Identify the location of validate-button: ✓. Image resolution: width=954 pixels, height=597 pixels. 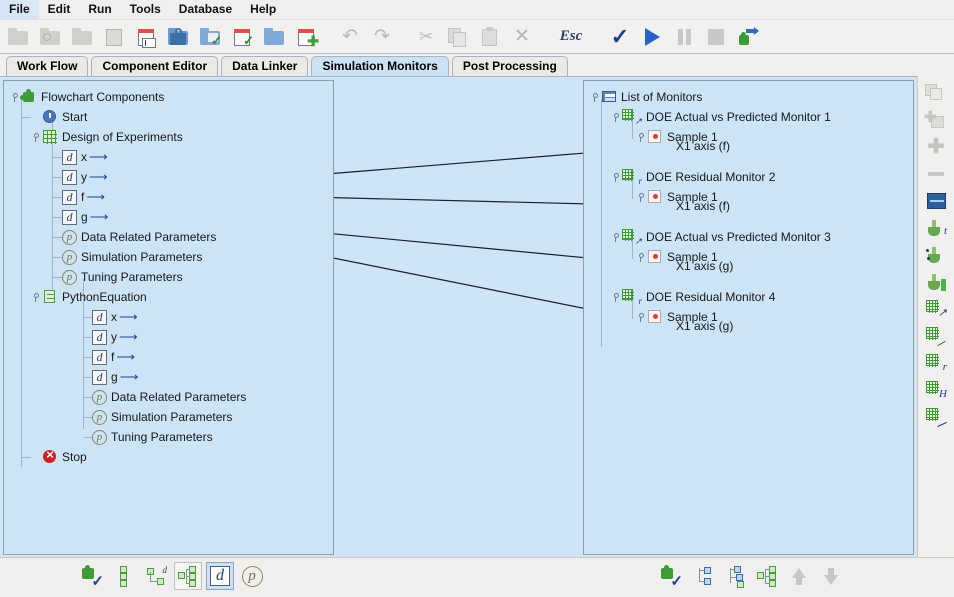
(620, 37).